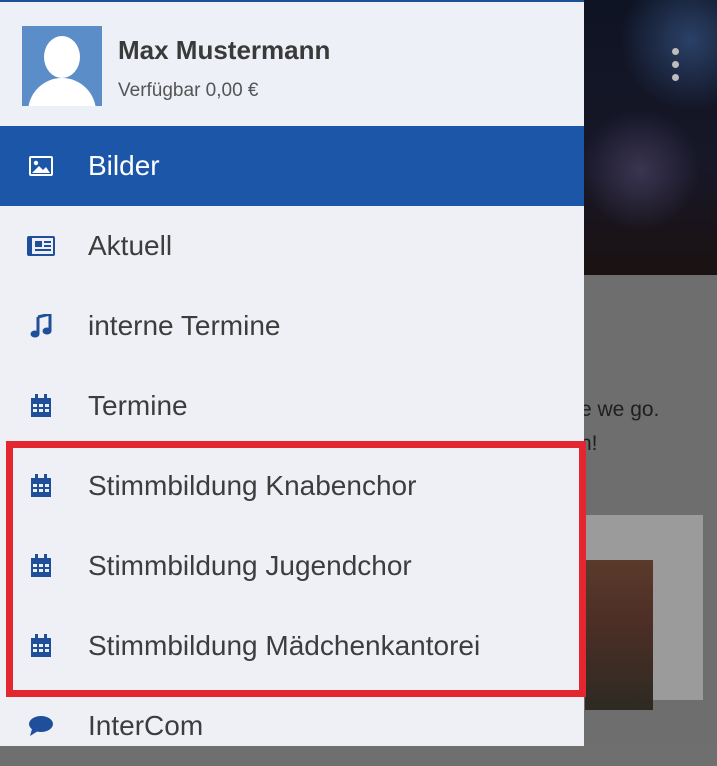 Image resolution: width=717 pixels, height=766 pixels. I want to click on menu-item-label: Termine, so click(138, 405).